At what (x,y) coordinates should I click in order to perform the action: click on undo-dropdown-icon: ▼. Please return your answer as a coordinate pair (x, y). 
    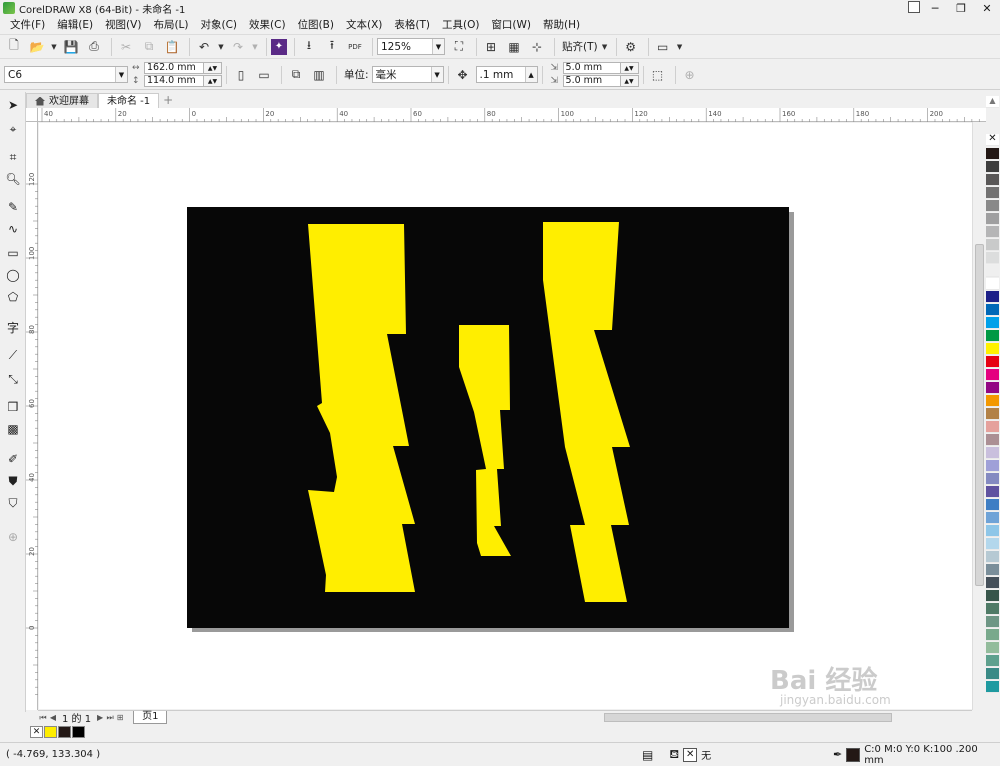
    Looking at the image, I should click on (221, 47).